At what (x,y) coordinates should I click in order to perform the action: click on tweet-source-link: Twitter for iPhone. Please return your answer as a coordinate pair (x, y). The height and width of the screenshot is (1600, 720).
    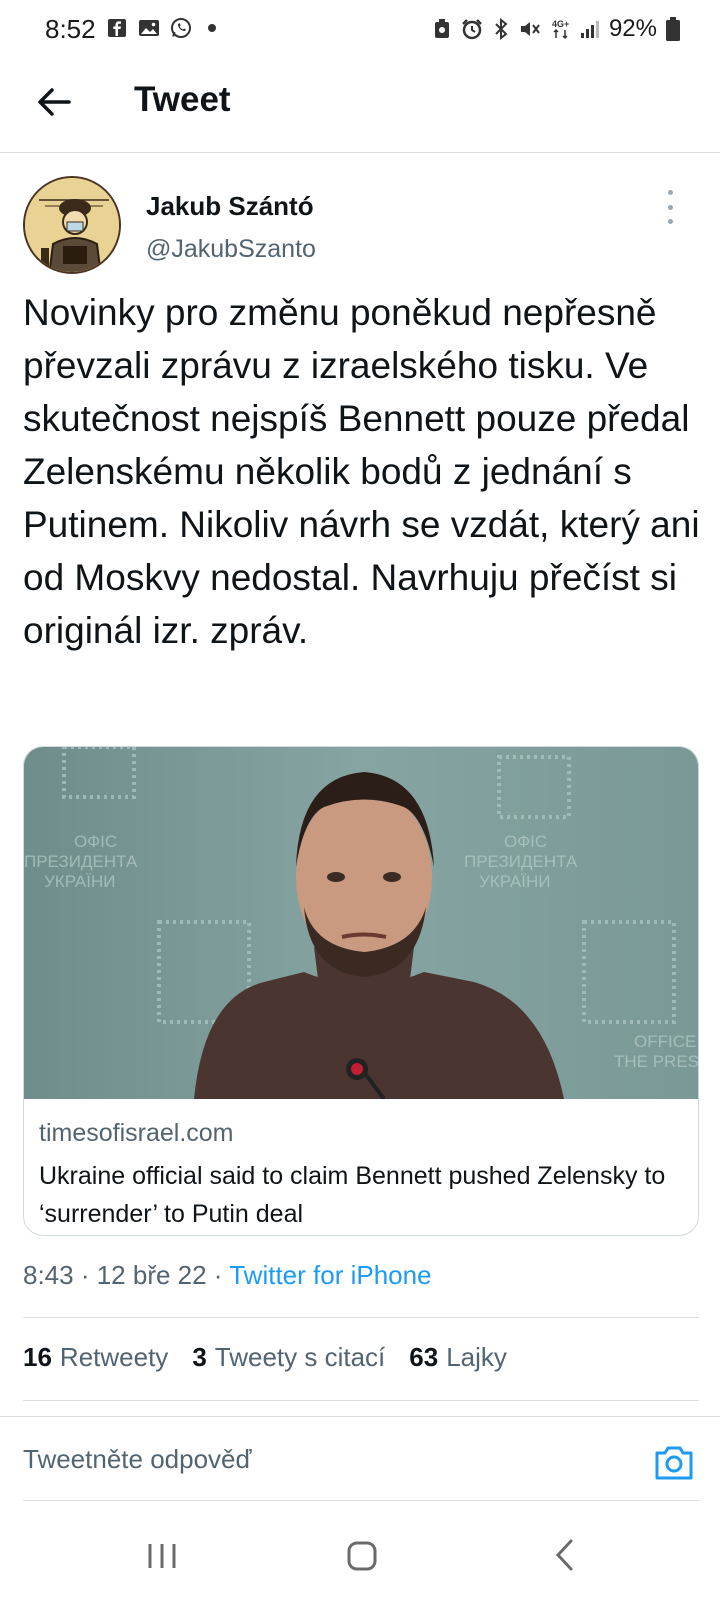
    Looking at the image, I should click on (330, 1275).